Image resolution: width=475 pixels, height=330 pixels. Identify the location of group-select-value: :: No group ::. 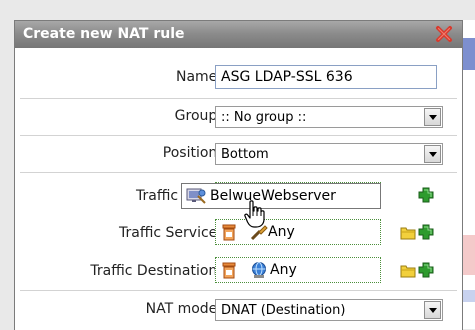
(264, 117).